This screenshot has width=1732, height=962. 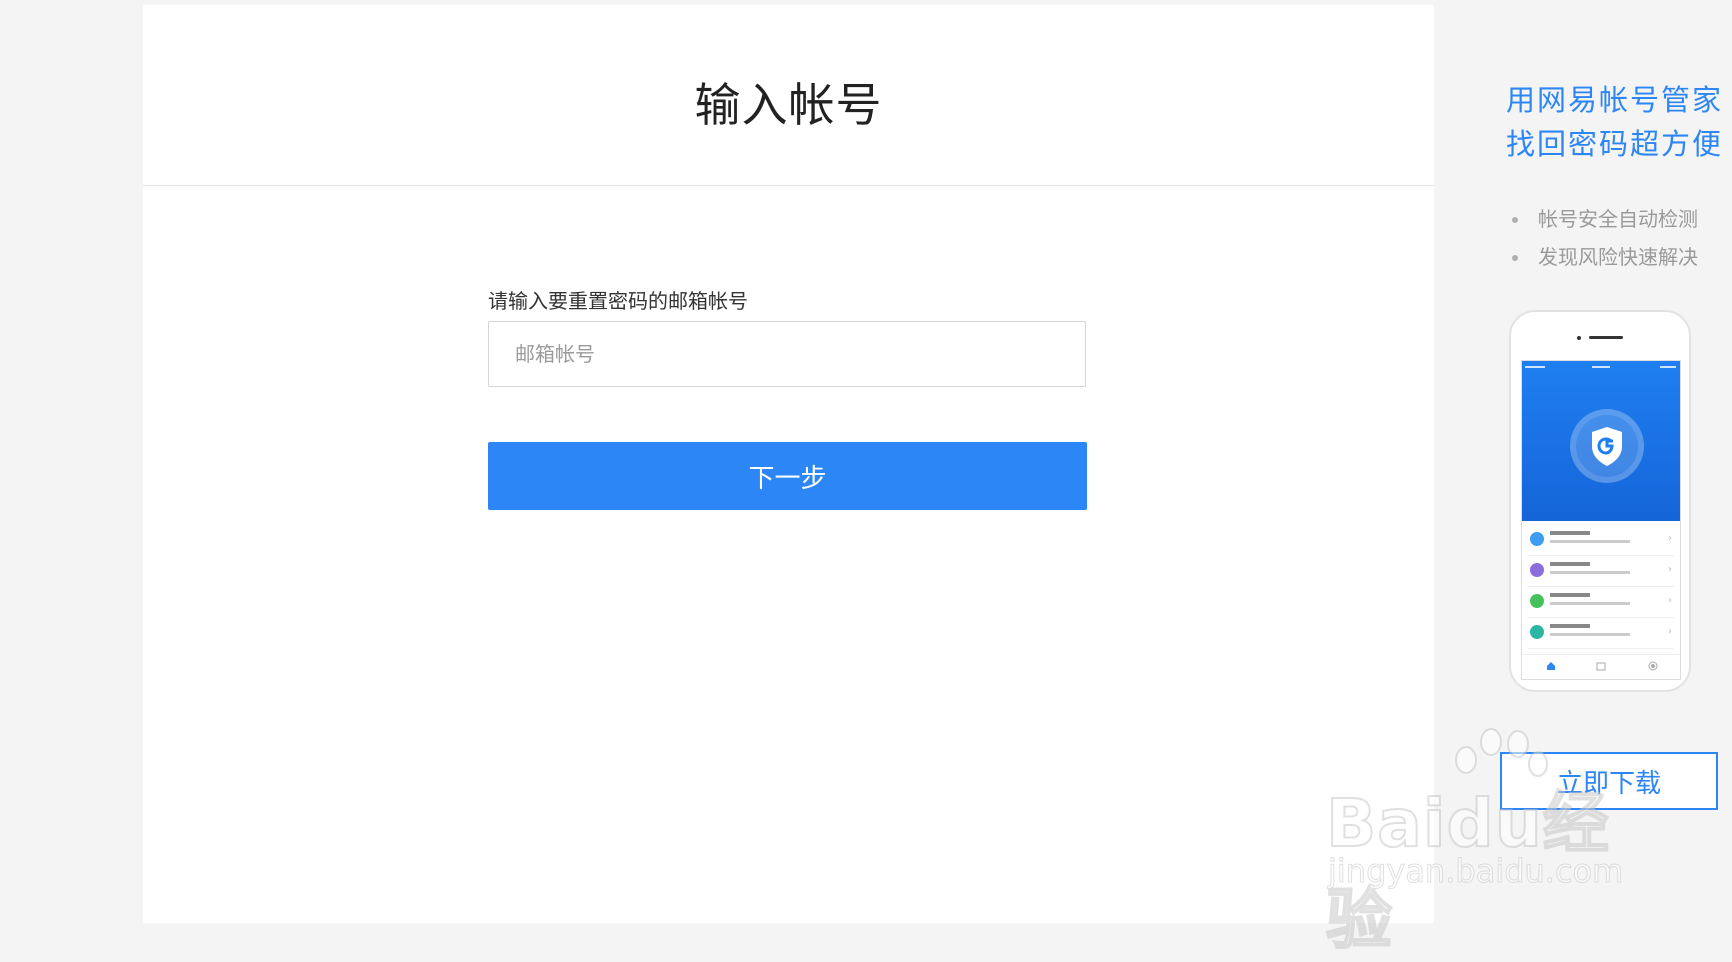 What do you see at coordinates (1537, 601) in the screenshot?
I see `password-safety-icon` at bounding box center [1537, 601].